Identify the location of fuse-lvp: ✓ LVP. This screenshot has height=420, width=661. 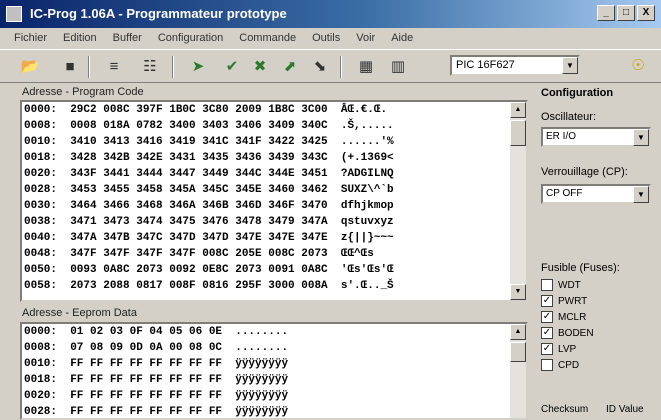
(558, 349).